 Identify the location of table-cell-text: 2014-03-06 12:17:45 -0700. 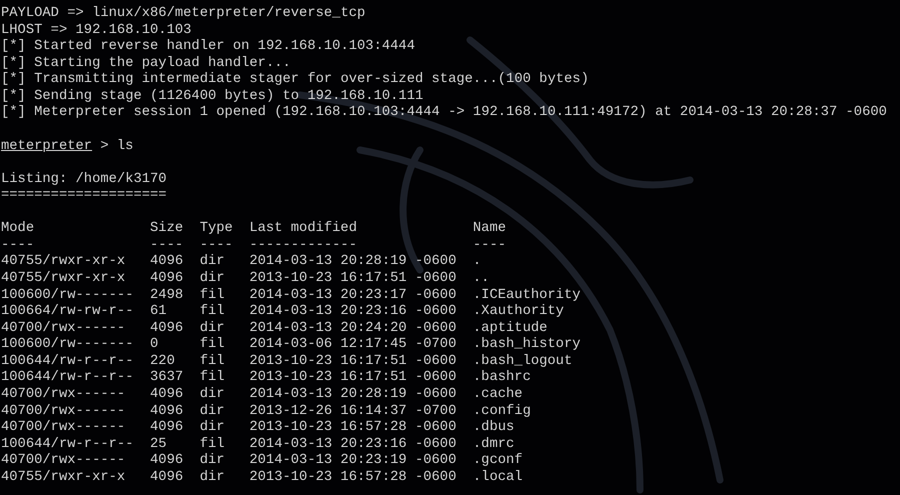
(353, 345).